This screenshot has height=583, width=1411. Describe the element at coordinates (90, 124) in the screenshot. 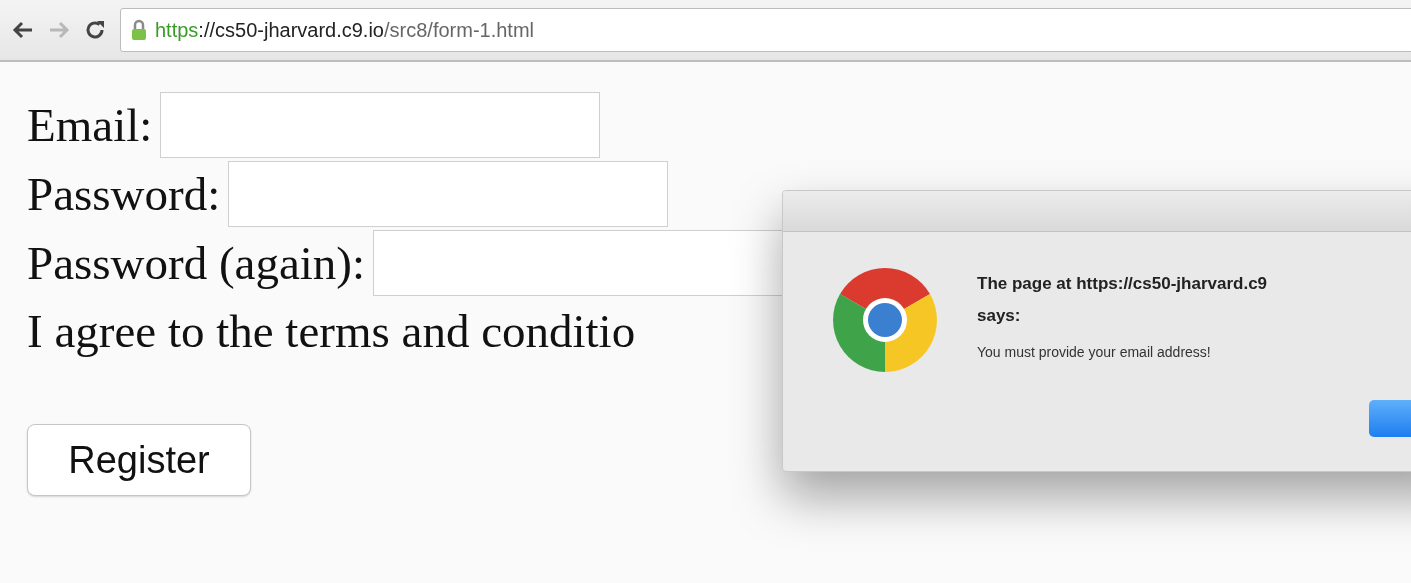

I see `field-label: Email:` at that location.